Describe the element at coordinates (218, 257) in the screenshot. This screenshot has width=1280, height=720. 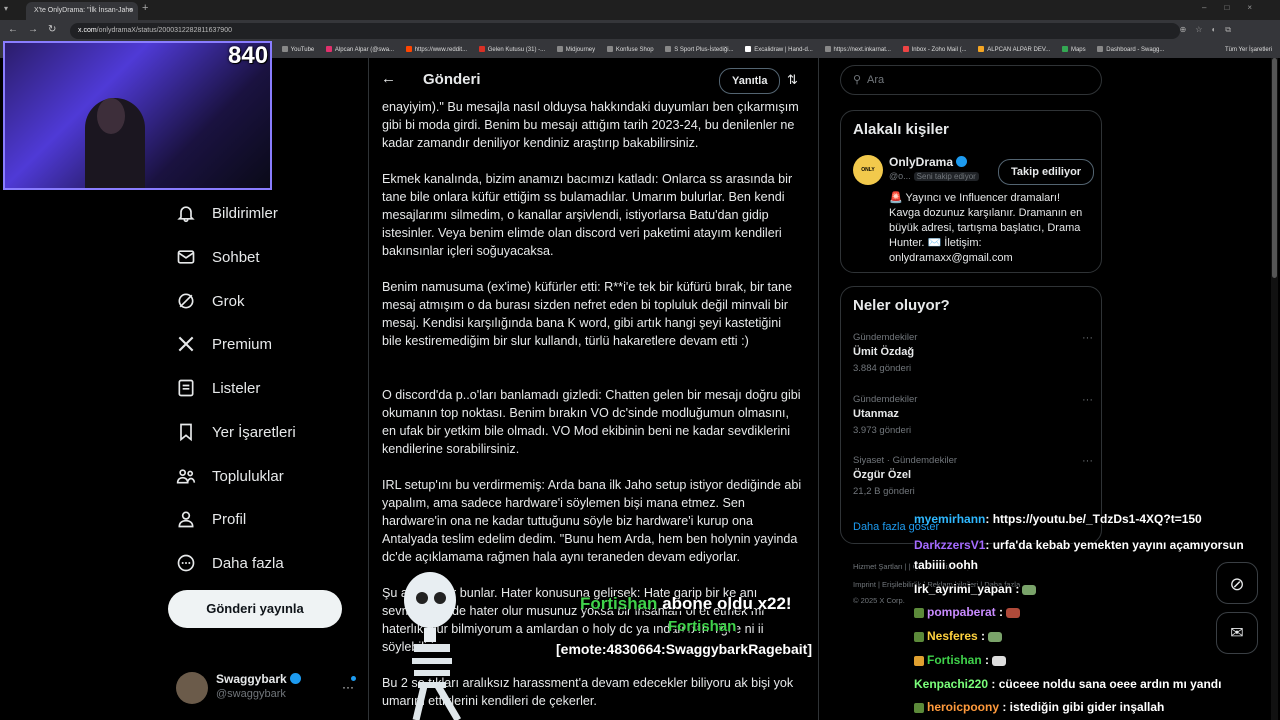
I see `nav-chat: Sohbet` at that location.